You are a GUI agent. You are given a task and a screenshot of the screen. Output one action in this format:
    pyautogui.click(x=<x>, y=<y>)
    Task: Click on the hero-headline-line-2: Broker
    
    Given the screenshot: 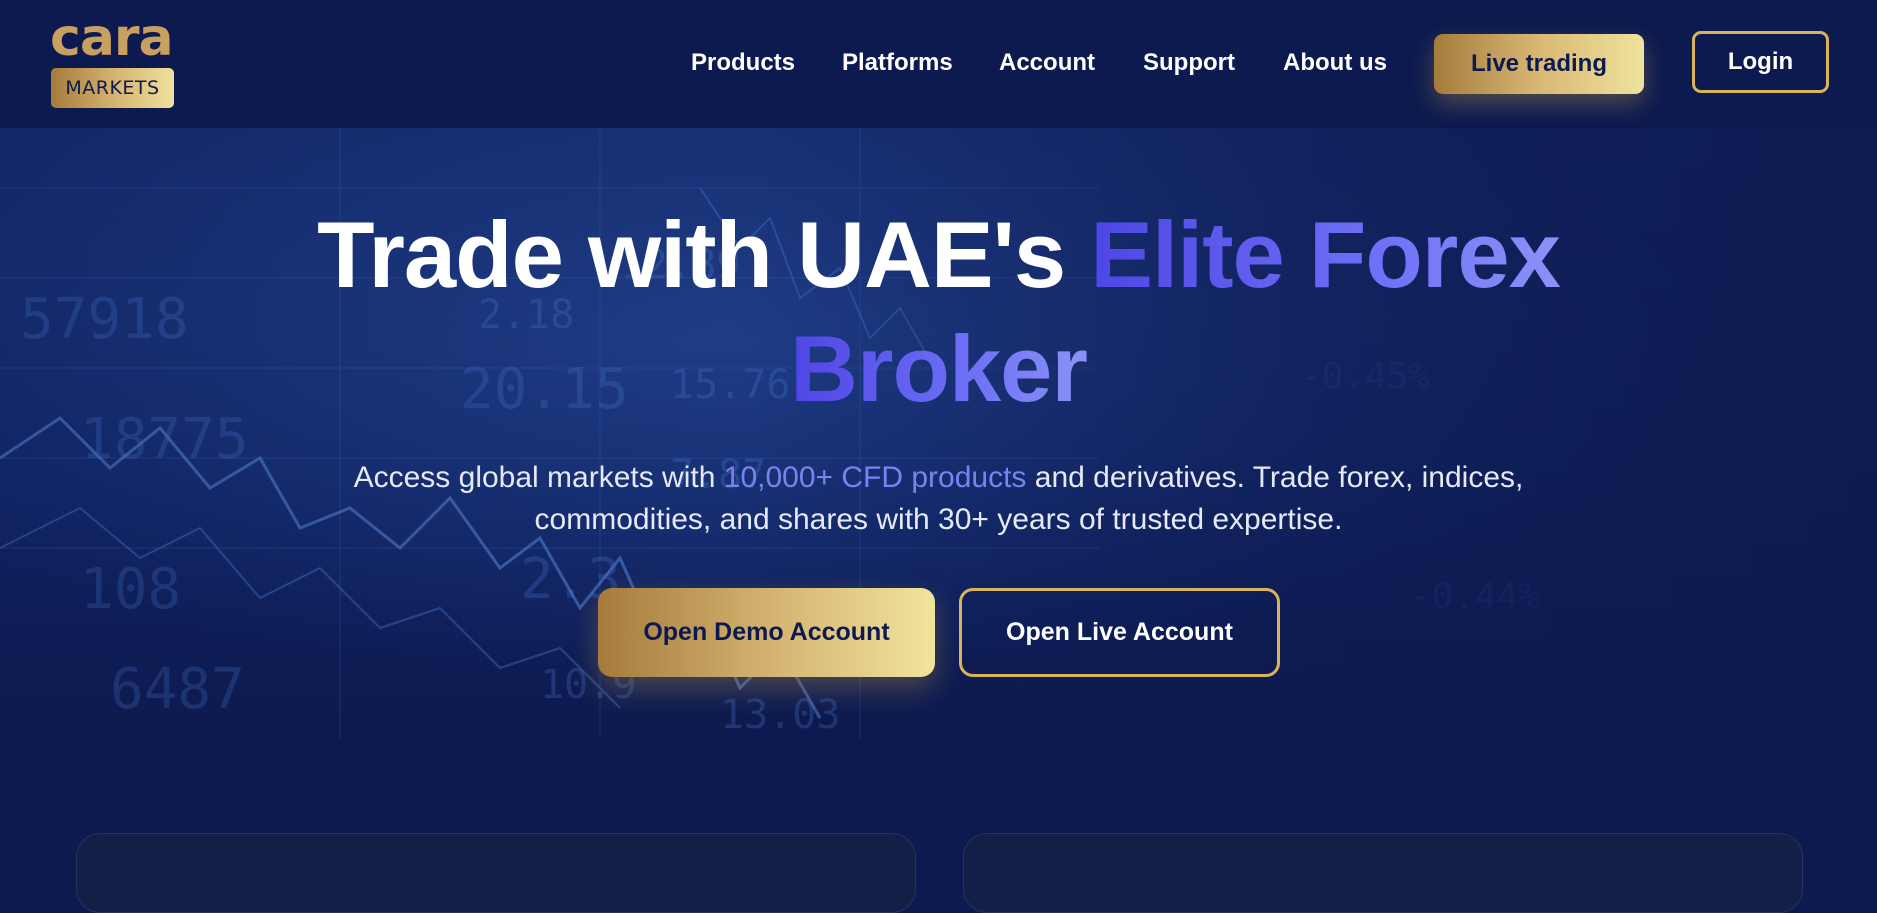 What is the action you would take?
    pyautogui.click(x=938, y=369)
    